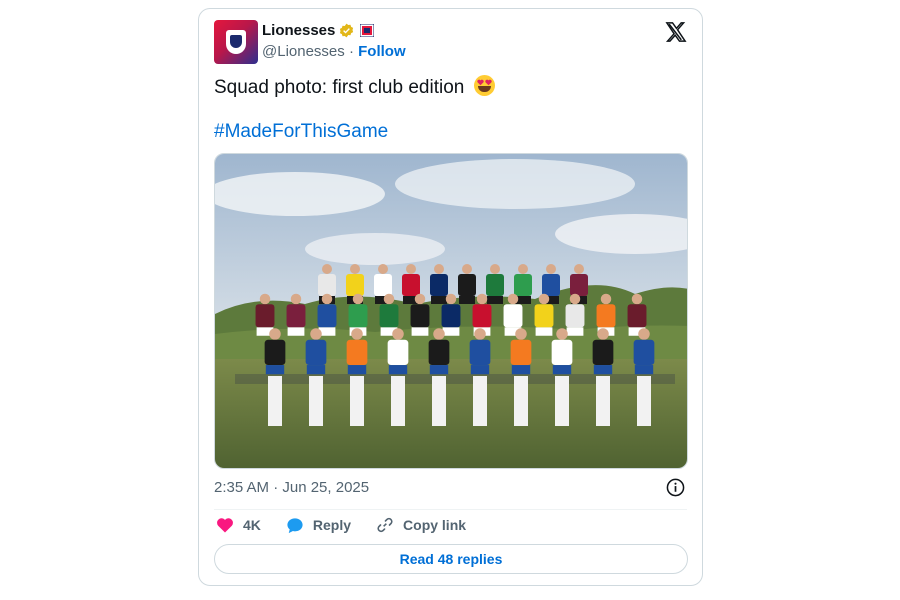 This screenshot has width=900, height=600. Describe the element at coordinates (385, 525) in the screenshot. I see `link-icon` at that location.